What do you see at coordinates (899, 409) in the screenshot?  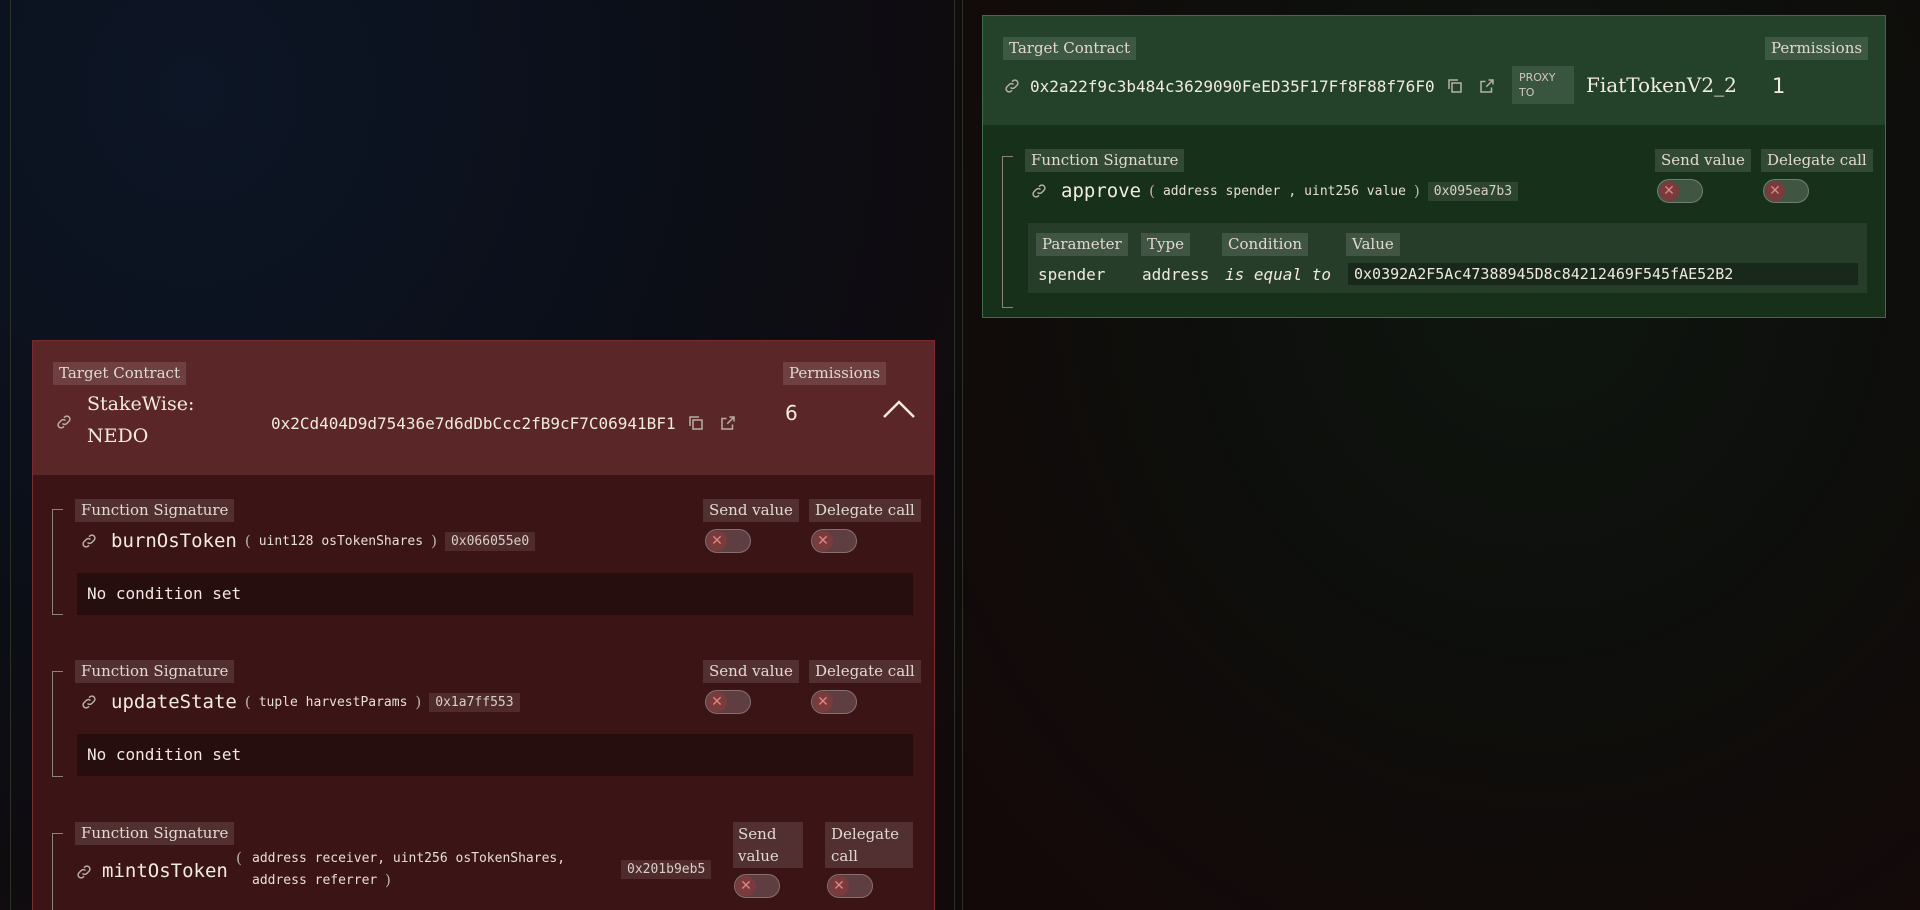 I see `chevron-up-icon` at bounding box center [899, 409].